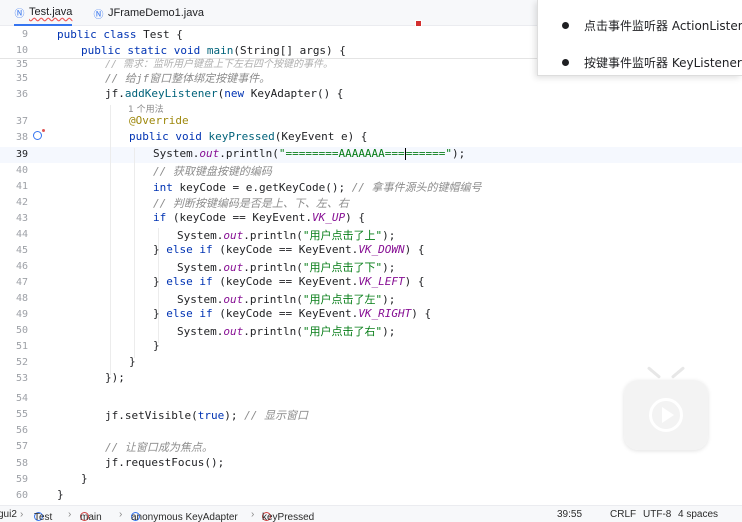  Describe the element at coordinates (21, 495) in the screenshot. I see `line-number: 60` at that location.